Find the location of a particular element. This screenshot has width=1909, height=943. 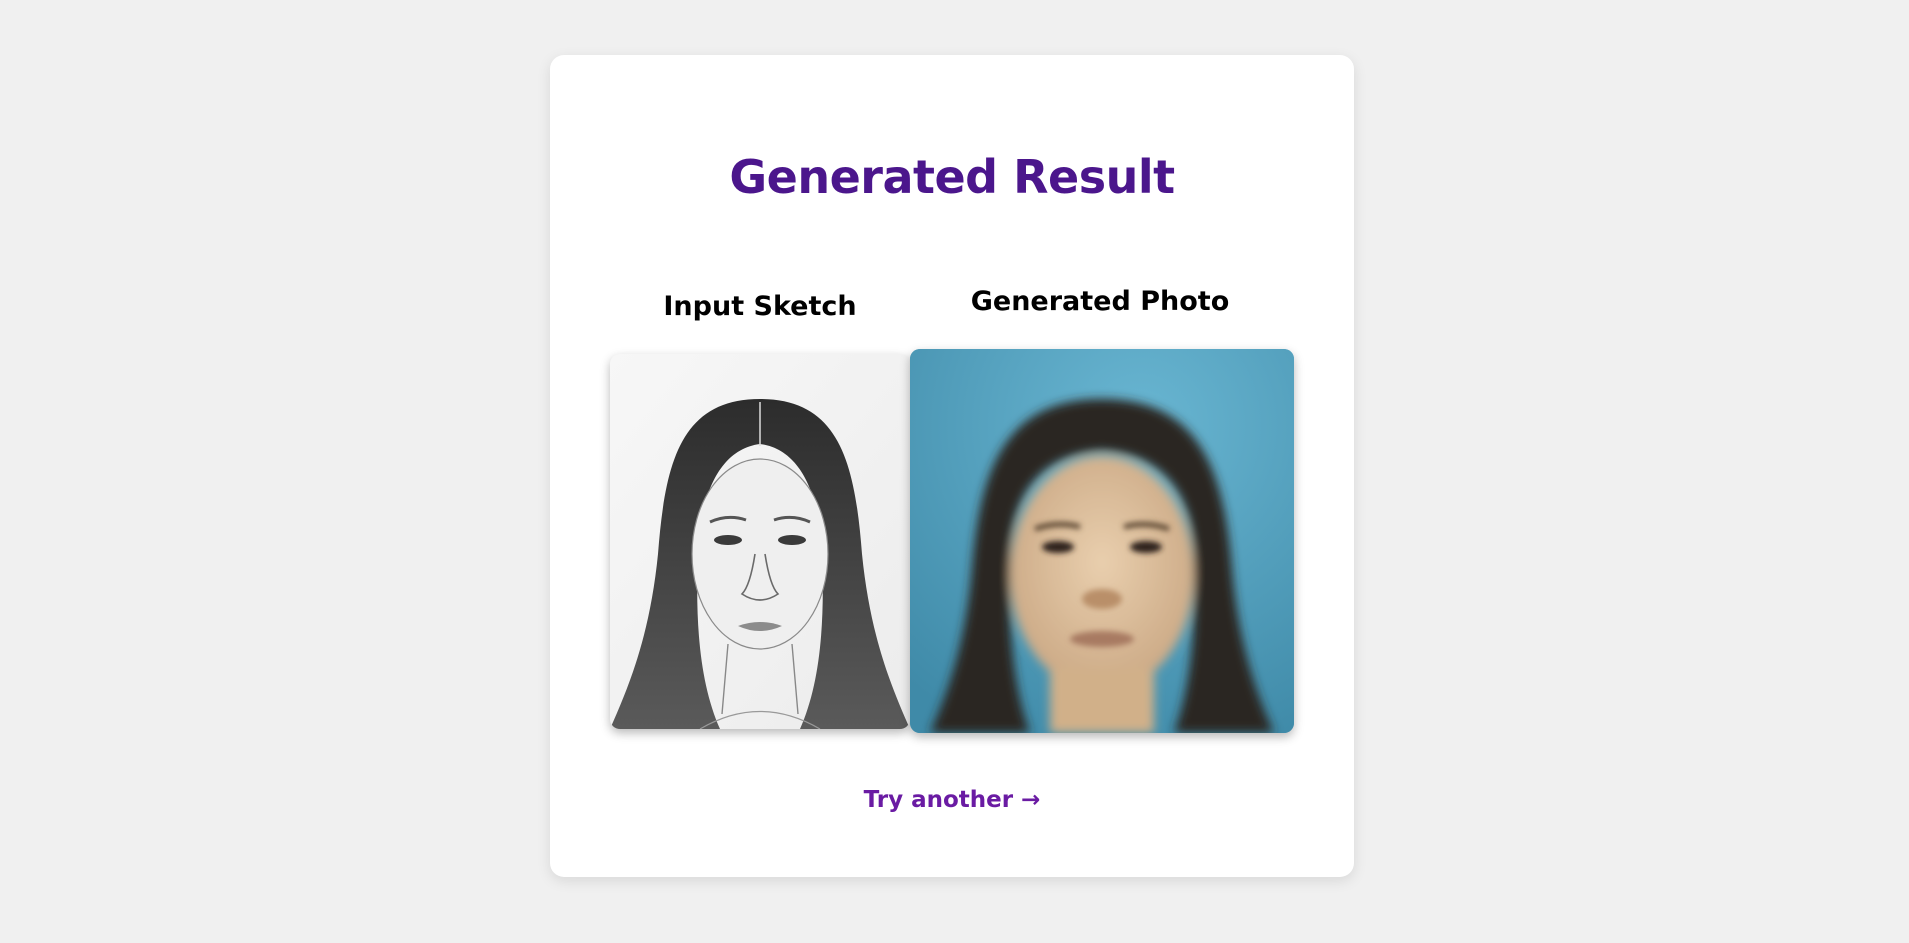

input-sketch-label: Input Sketch is located at coordinates (760, 306).